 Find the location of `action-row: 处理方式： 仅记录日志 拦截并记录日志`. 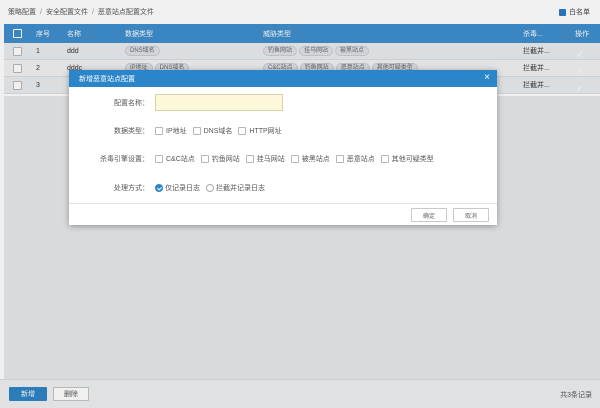

action-row: 处理方式： 仅记录日志 拦截并记录日志 is located at coordinates (283, 188).